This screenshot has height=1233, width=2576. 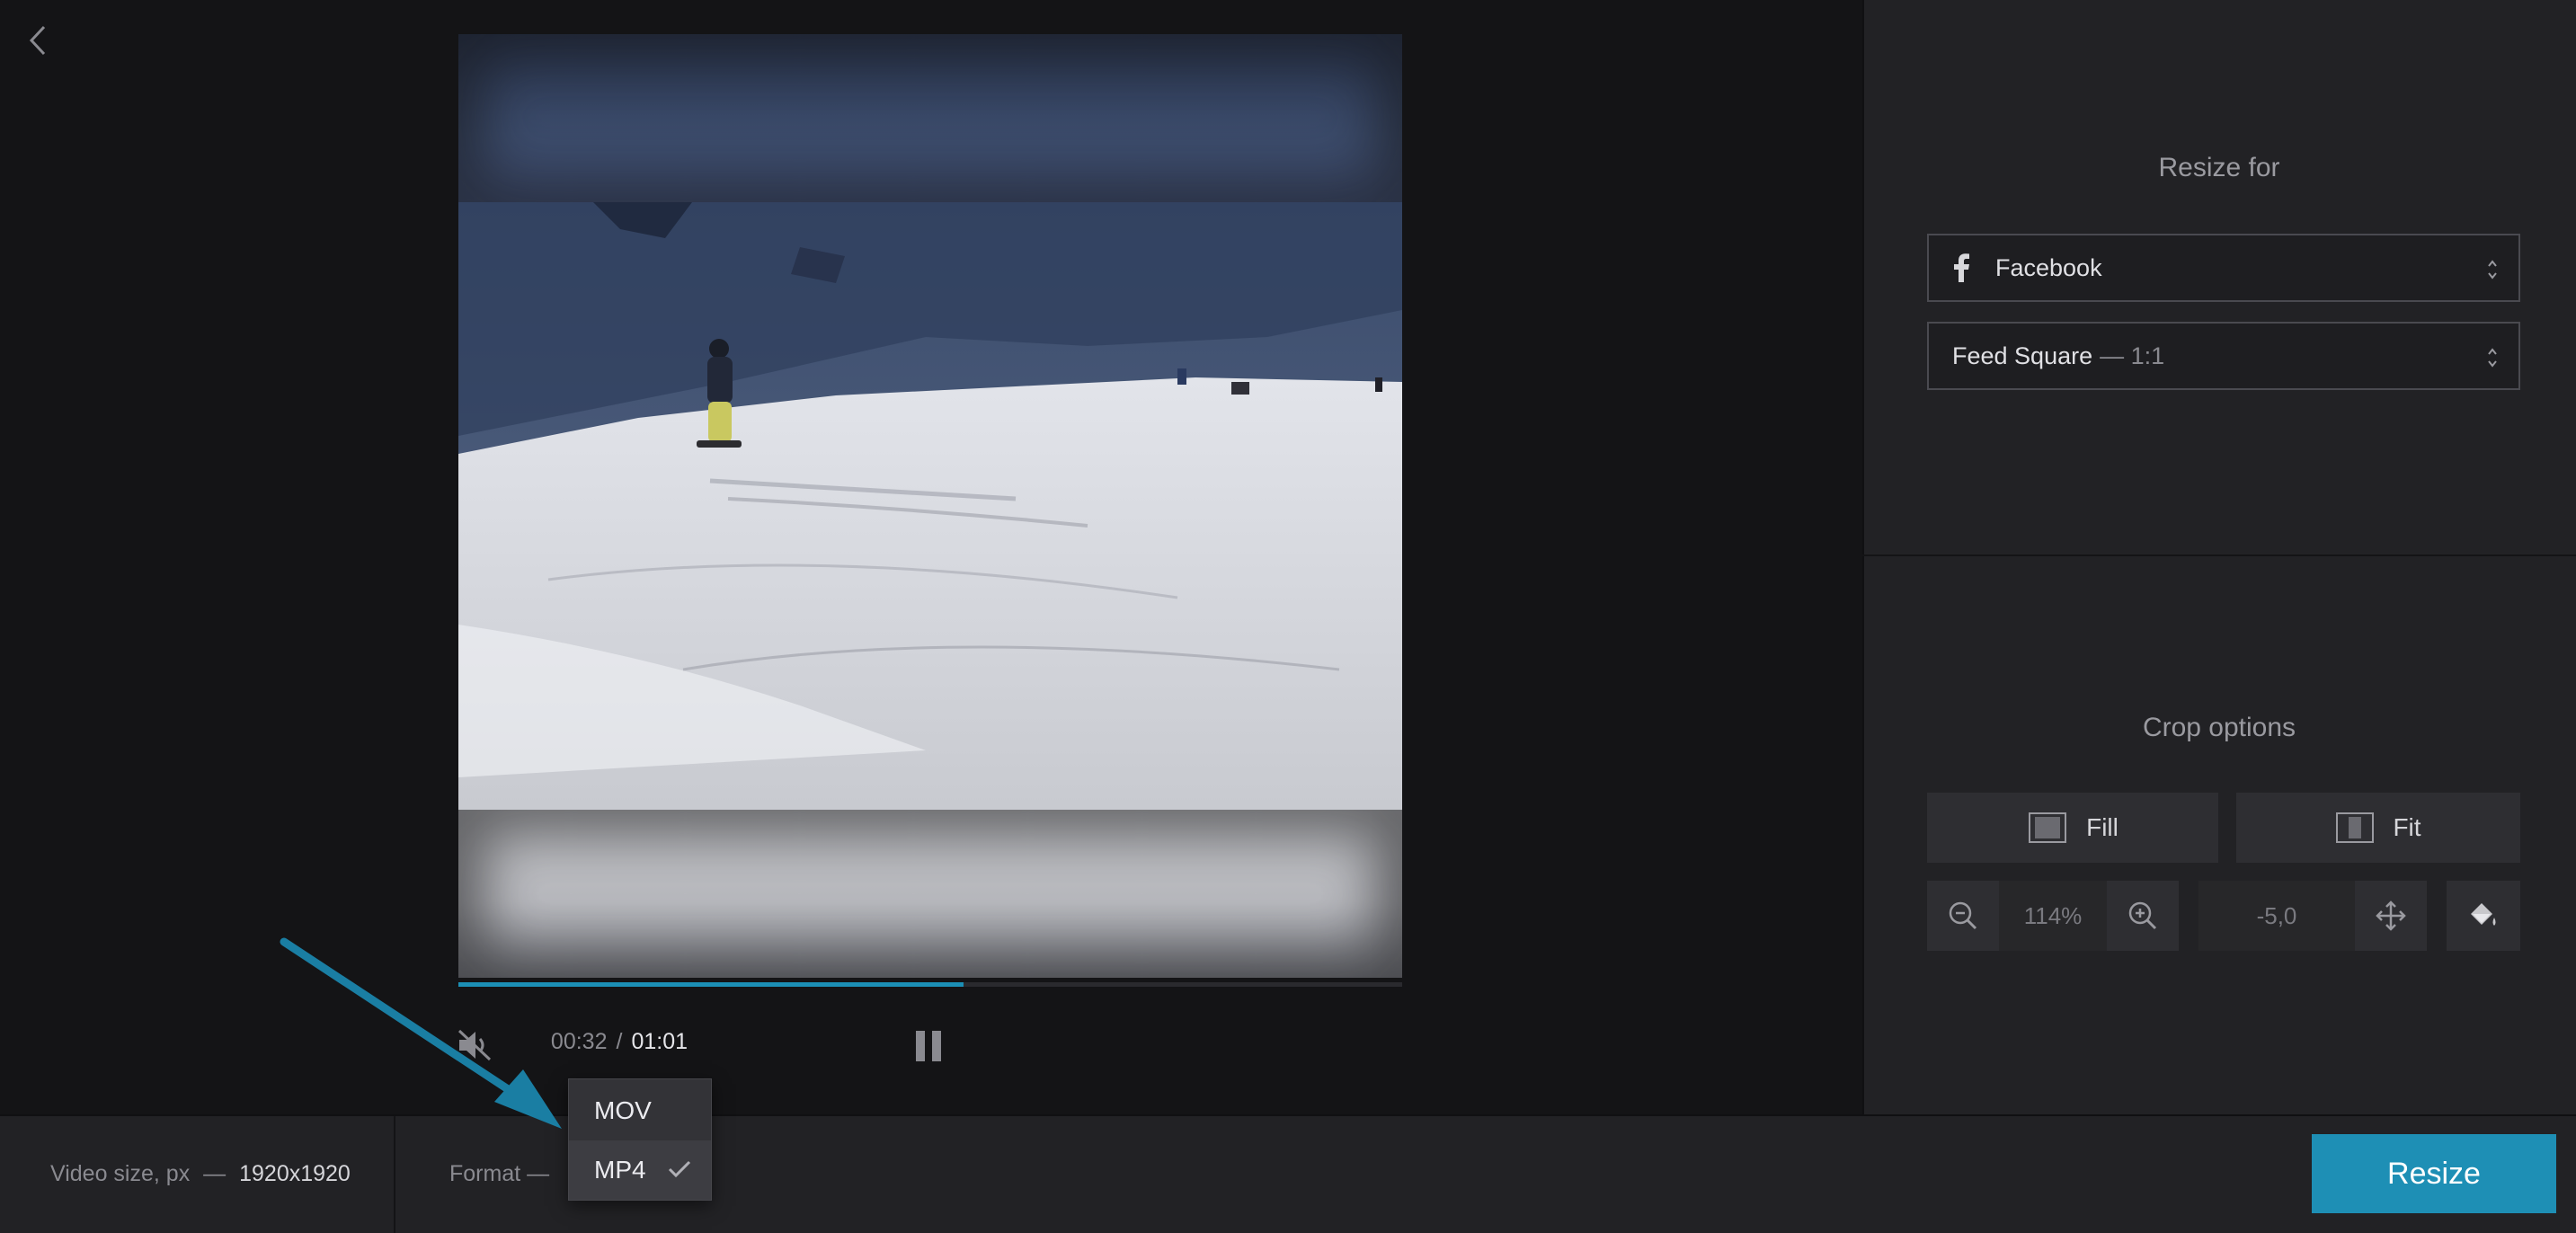 I want to click on format-label: Format —, so click(x=499, y=1173).